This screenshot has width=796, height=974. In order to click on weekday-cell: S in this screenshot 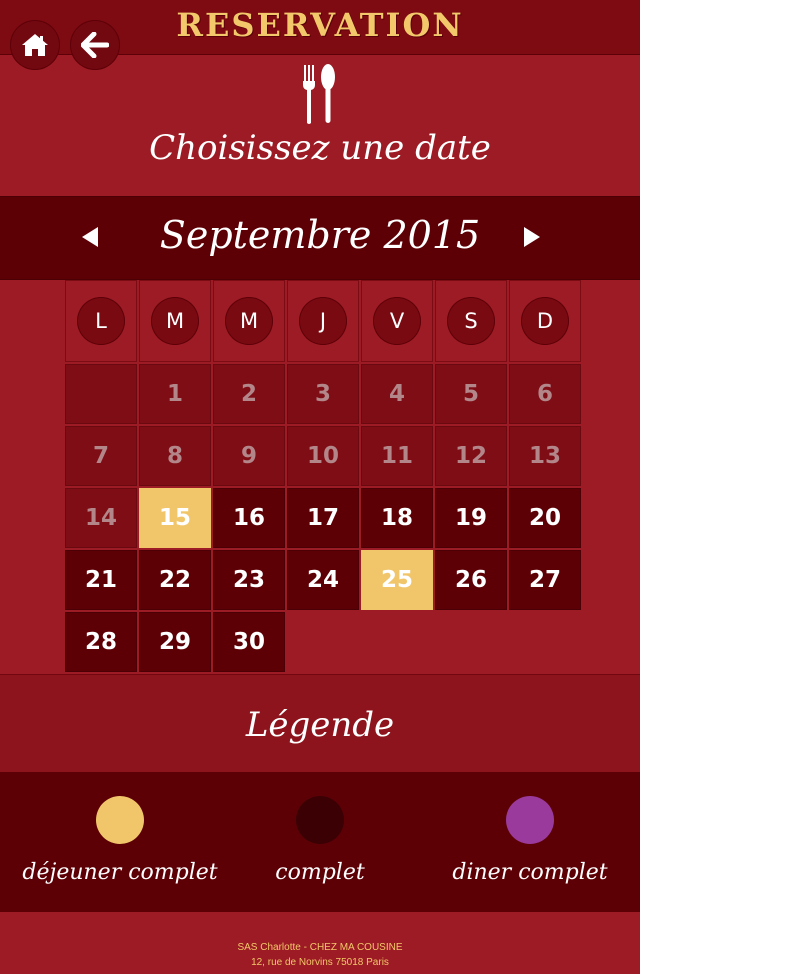, I will do `click(471, 321)`.